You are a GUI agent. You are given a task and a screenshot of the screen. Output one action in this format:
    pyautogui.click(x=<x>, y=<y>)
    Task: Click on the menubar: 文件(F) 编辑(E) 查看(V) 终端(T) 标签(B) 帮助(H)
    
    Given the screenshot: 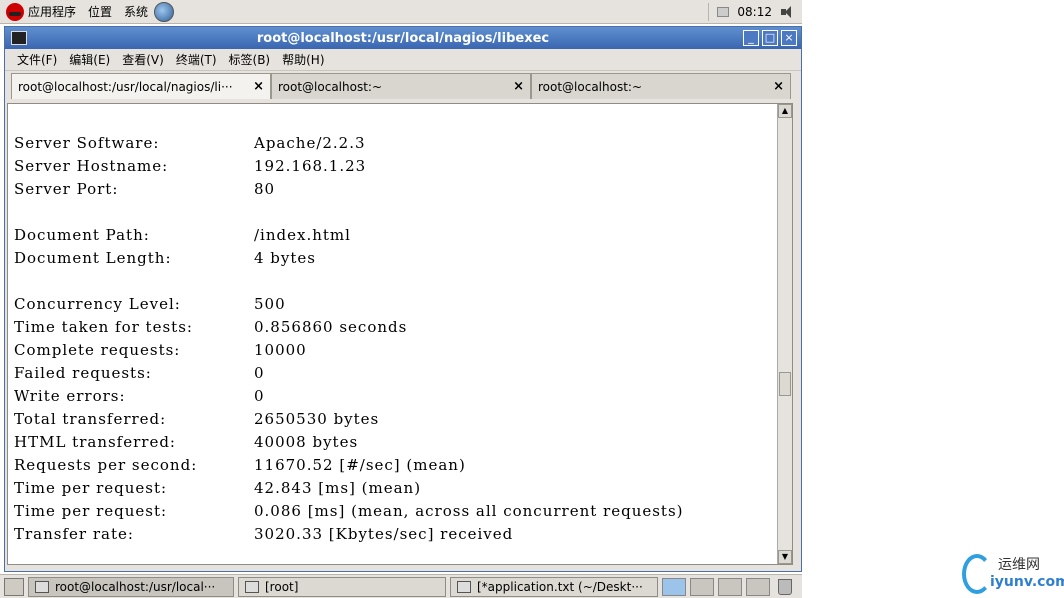 What is the action you would take?
    pyautogui.click(x=403, y=60)
    